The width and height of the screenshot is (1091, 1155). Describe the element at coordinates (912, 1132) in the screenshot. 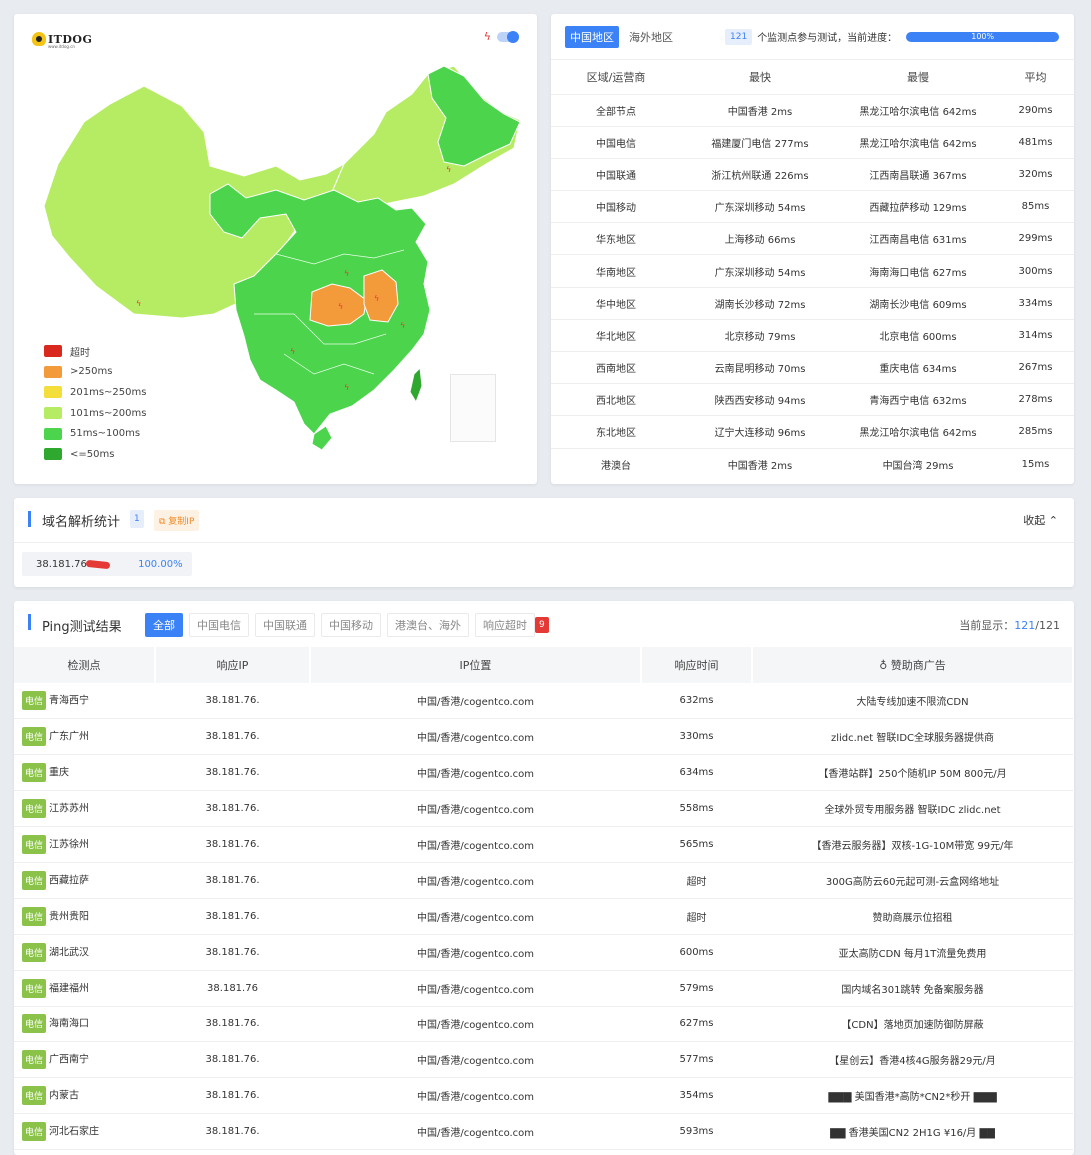

I see `ping-cell-ad: ▇▇ 香港美国CN2 2H1G ¥16/月 ▇▇` at that location.